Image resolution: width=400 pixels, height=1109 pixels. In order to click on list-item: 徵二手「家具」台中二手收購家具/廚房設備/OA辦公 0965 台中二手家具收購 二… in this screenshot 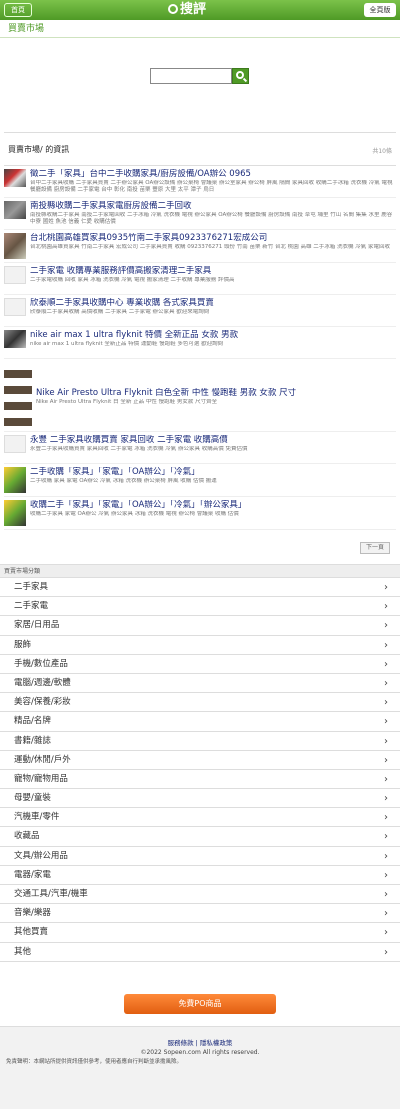, I will do `click(200, 182)`.